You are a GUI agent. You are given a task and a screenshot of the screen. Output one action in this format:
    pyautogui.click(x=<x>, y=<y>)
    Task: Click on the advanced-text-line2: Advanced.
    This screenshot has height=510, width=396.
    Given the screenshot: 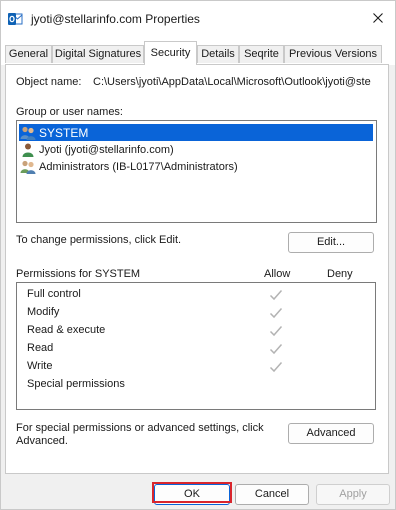 What is the action you would take?
    pyautogui.click(x=42, y=441)
    